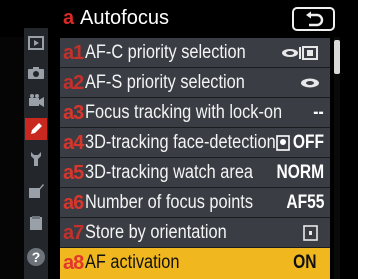  I want to click on menu-item-a6: a6 Number of focus points AF55, so click(195, 203).